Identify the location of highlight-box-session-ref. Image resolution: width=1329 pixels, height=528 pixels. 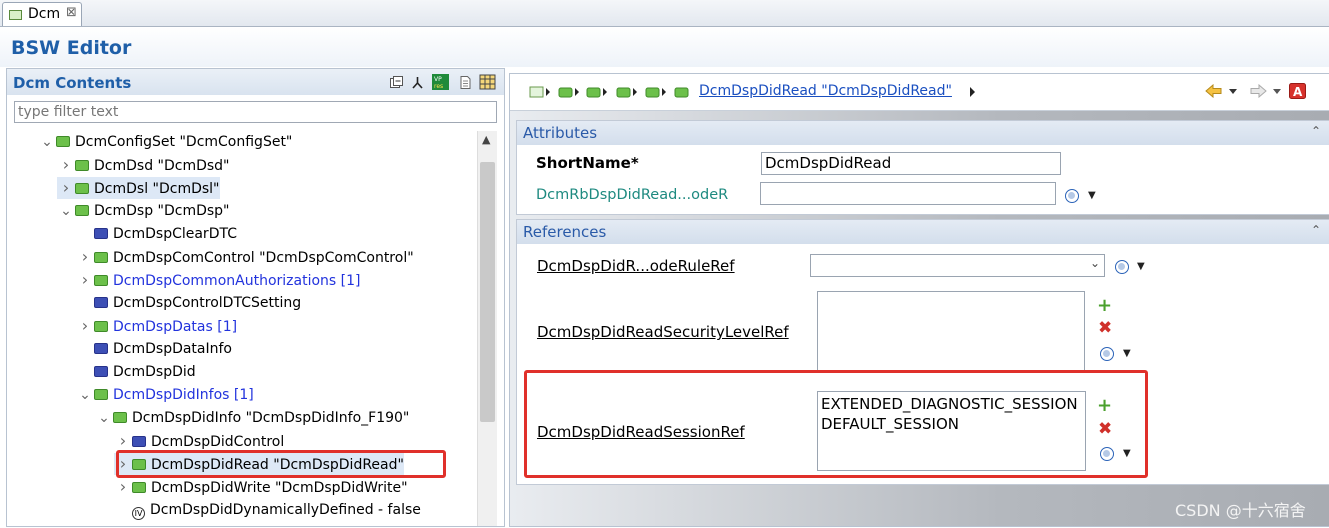
(836, 424).